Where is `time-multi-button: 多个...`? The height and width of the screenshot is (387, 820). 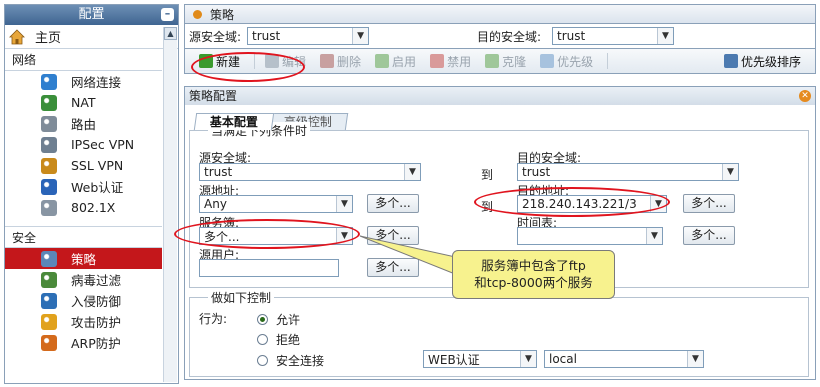
time-multi-button: 多个... is located at coordinates (709, 235).